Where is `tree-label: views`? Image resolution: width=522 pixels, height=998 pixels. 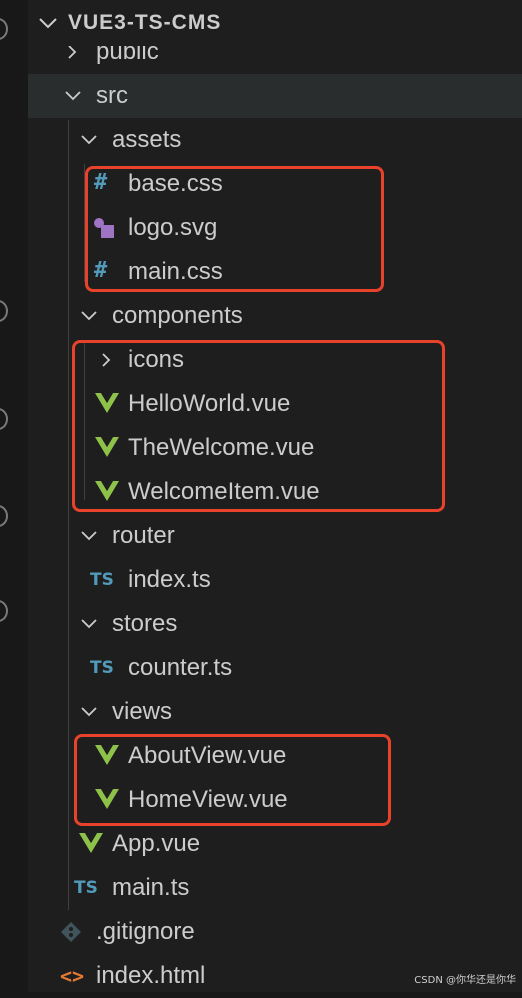 tree-label: views is located at coordinates (142, 711).